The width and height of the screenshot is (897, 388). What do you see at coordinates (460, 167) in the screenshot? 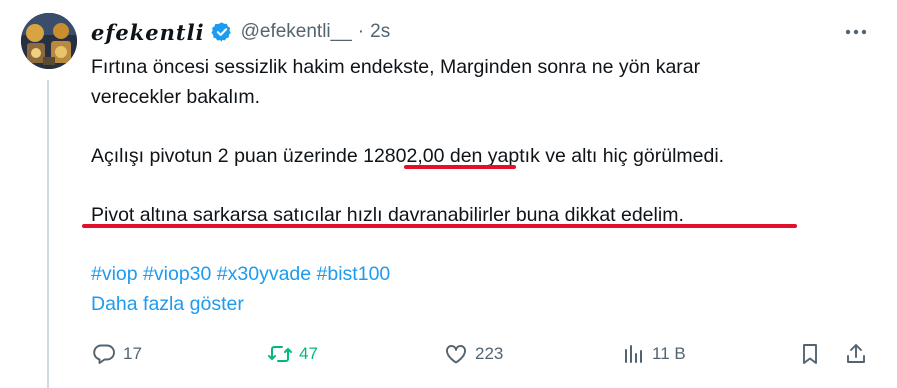
I see `price-underline` at bounding box center [460, 167].